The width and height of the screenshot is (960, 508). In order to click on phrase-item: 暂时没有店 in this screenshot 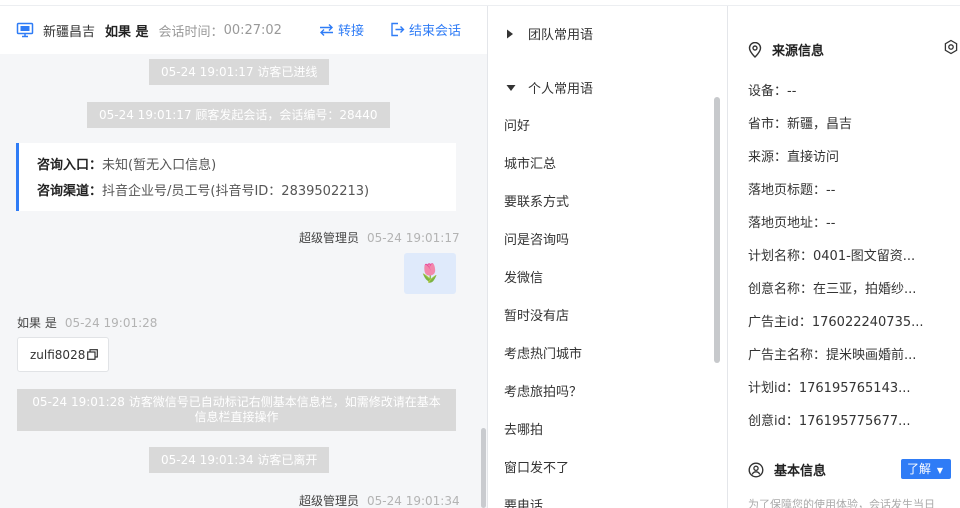, I will do `click(536, 314)`.